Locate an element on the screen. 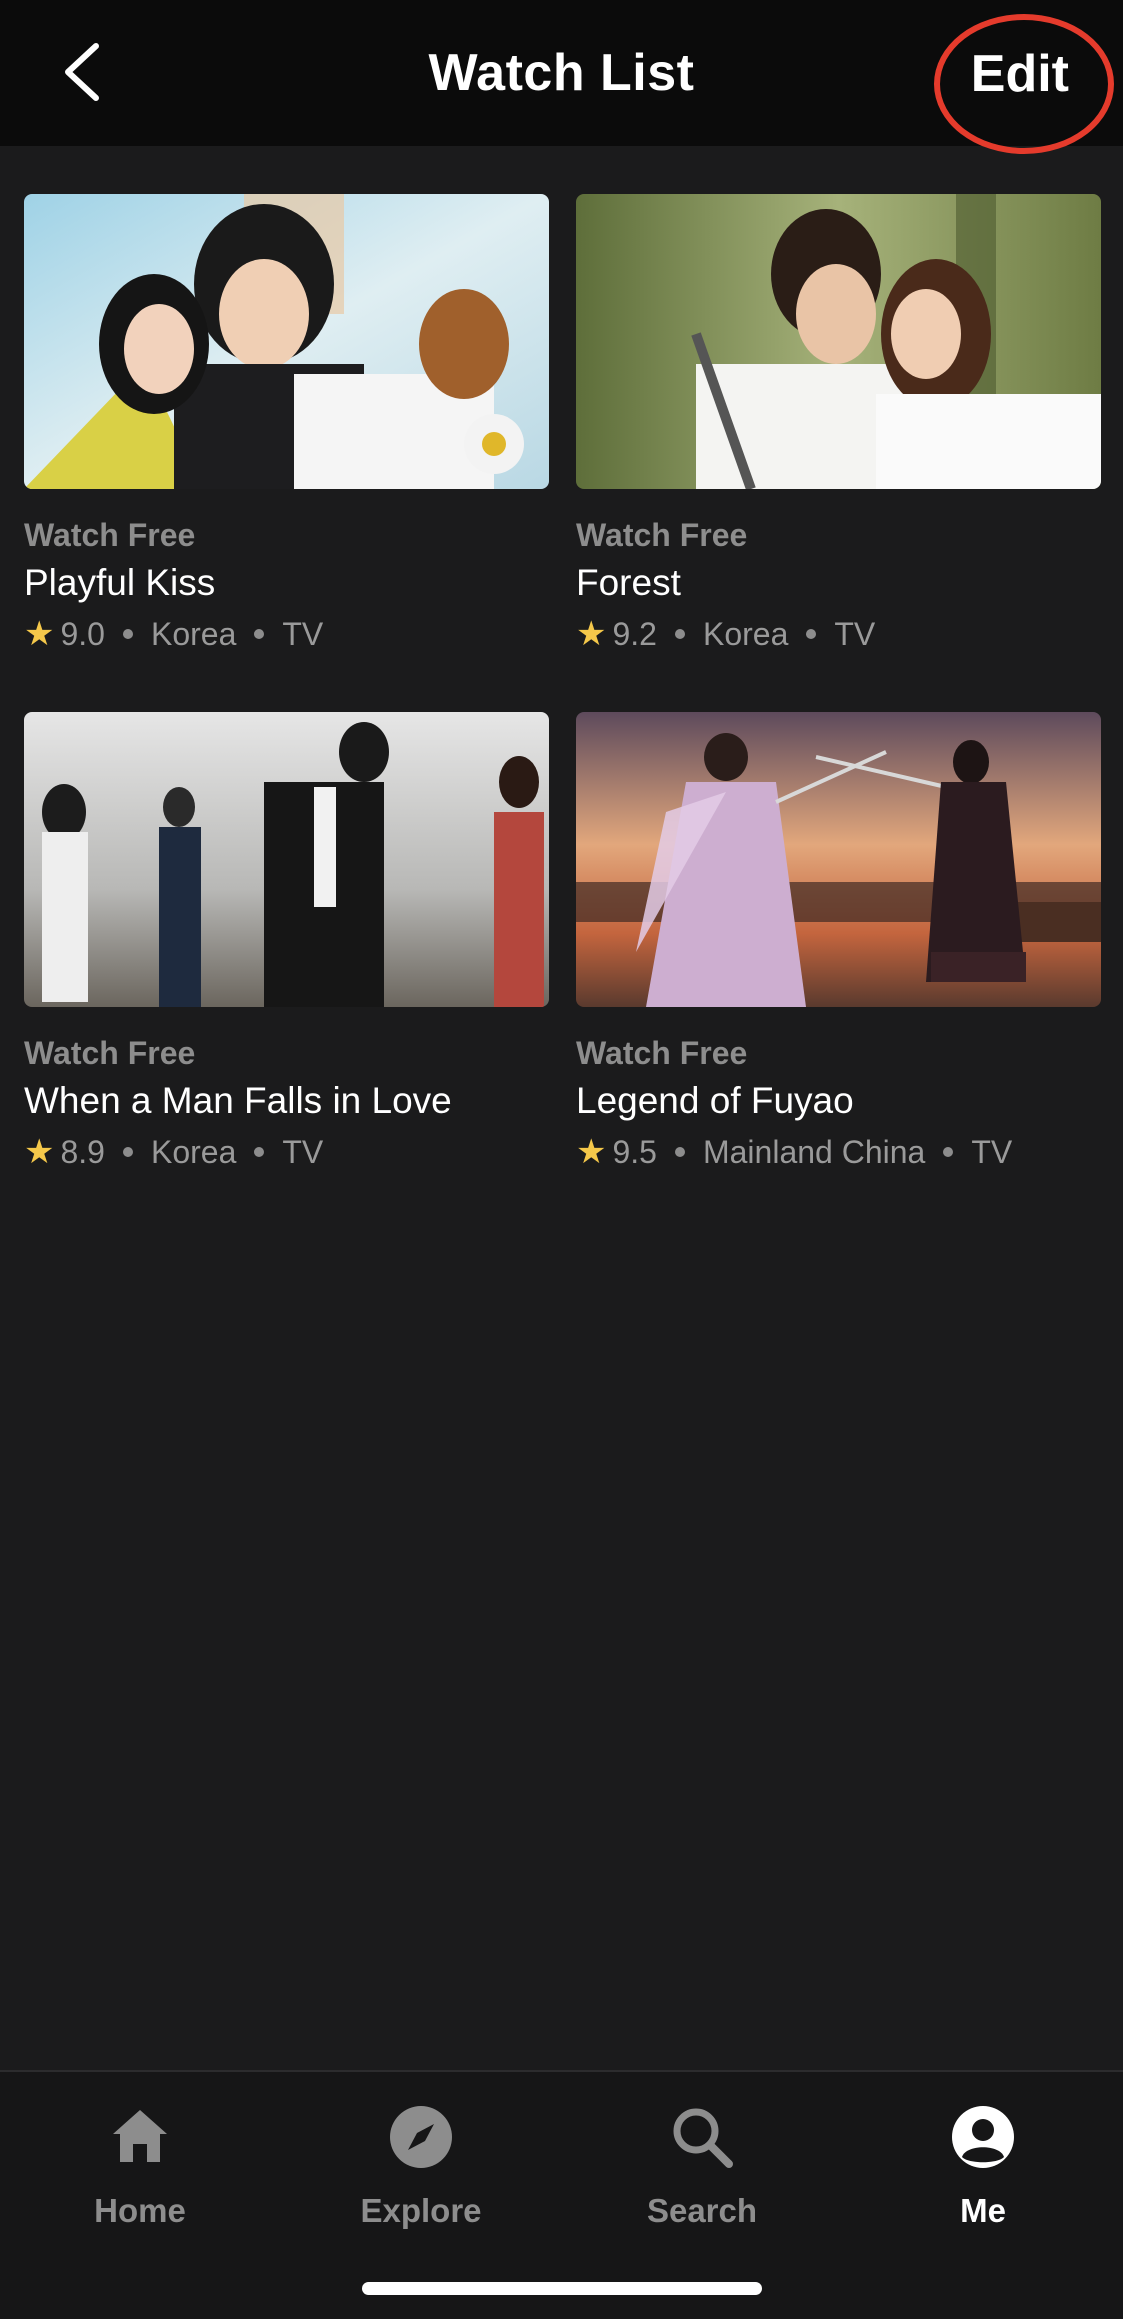 The image size is (1123, 2319). compass-icon is located at coordinates (421, 2137).